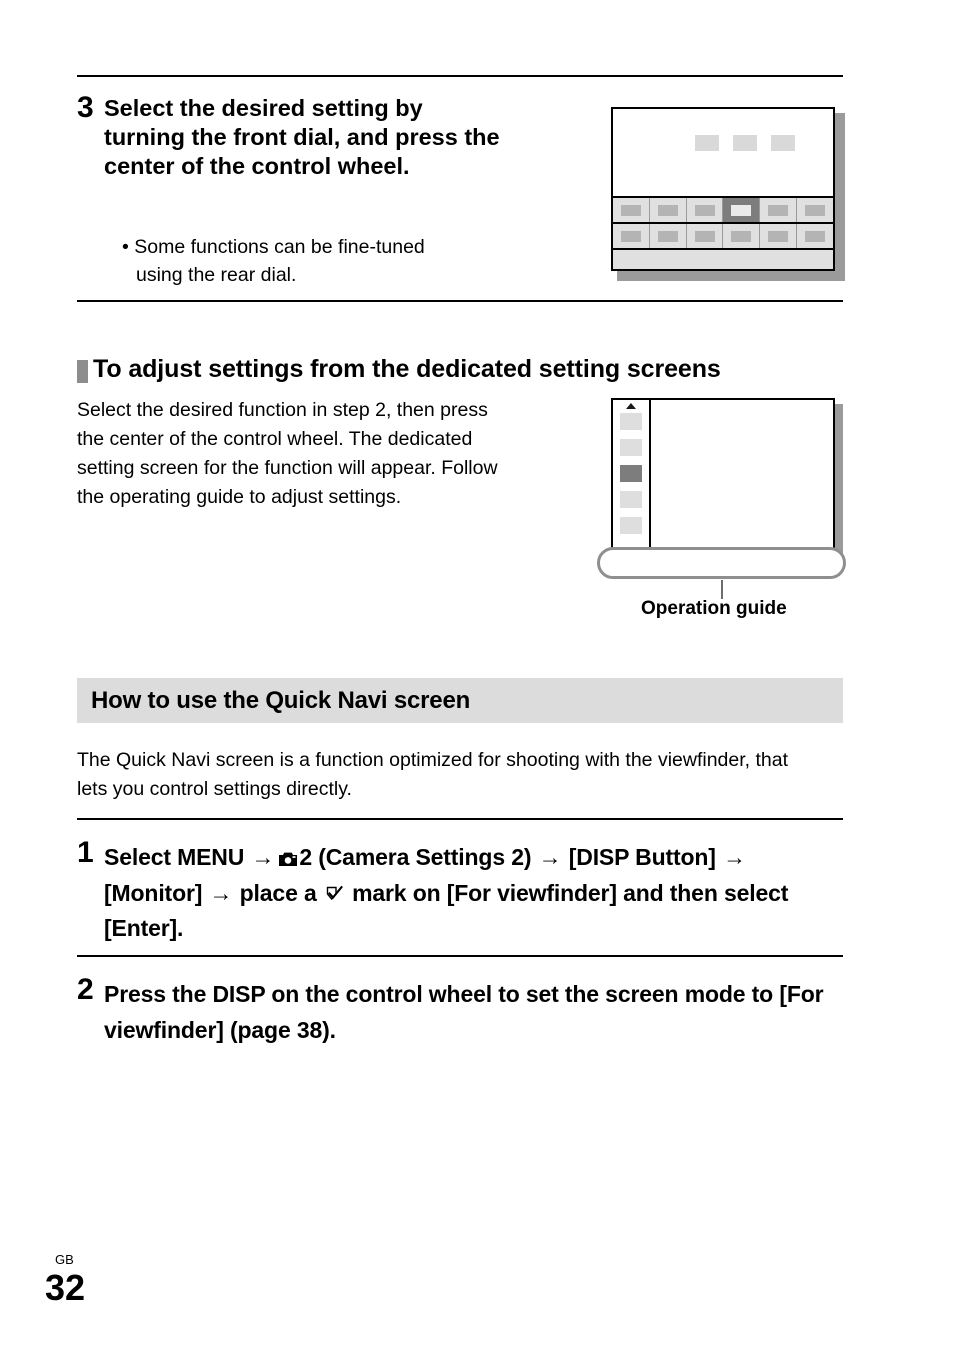  I want to click on step-1-part-3: [DISP Button], so click(645, 857).